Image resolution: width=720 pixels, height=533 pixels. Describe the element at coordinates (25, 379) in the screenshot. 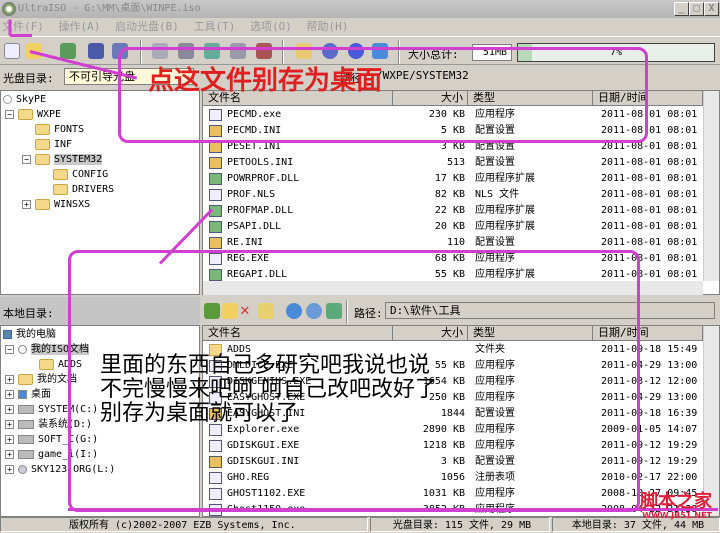

I see `documents-icon` at that location.